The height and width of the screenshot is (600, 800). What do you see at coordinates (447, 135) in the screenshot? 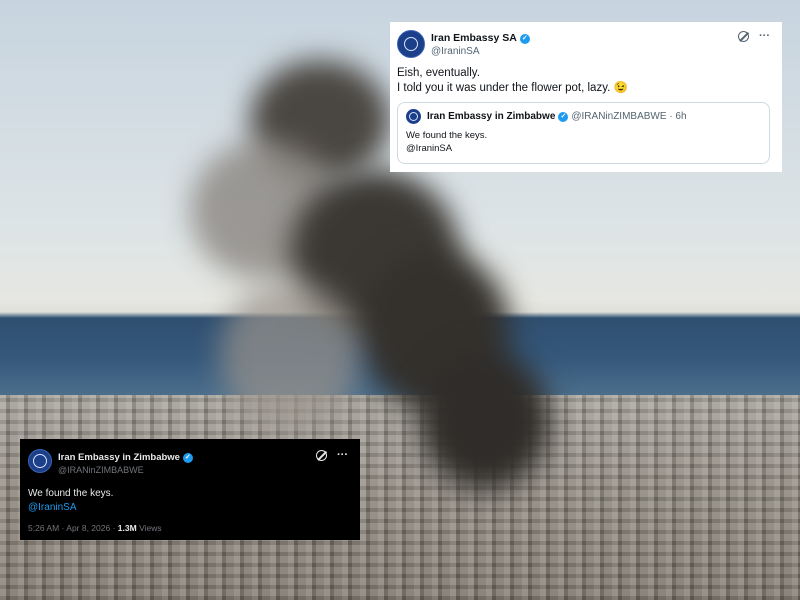
I see `quoted-text-line: We found the keys.` at bounding box center [447, 135].